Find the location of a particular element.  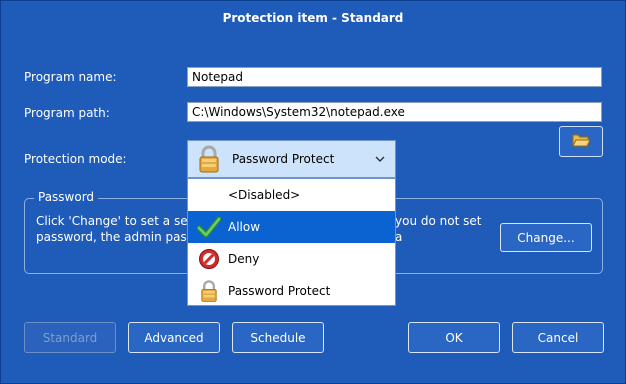

dropdown-item-password-protect: Password Protect is located at coordinates (291, 291).